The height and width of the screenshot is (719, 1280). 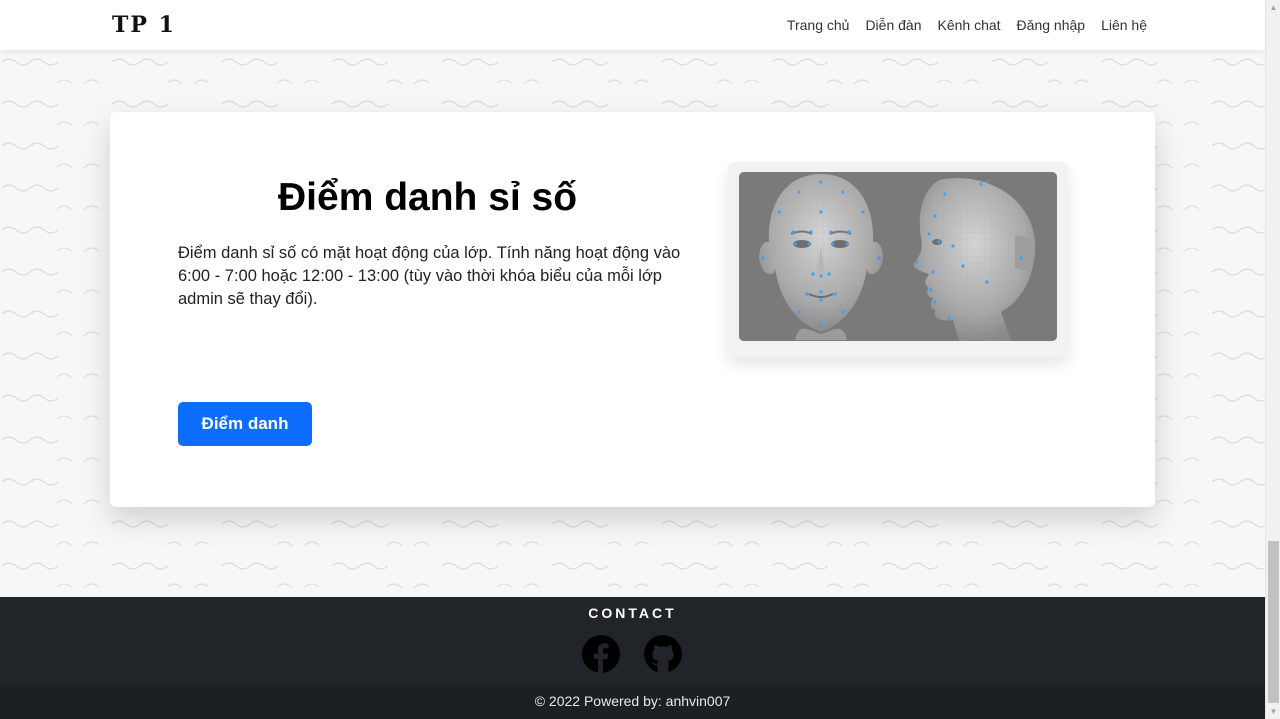 I want to click on nav-link-chat: Kênh chat, so click(x=968, y=25).